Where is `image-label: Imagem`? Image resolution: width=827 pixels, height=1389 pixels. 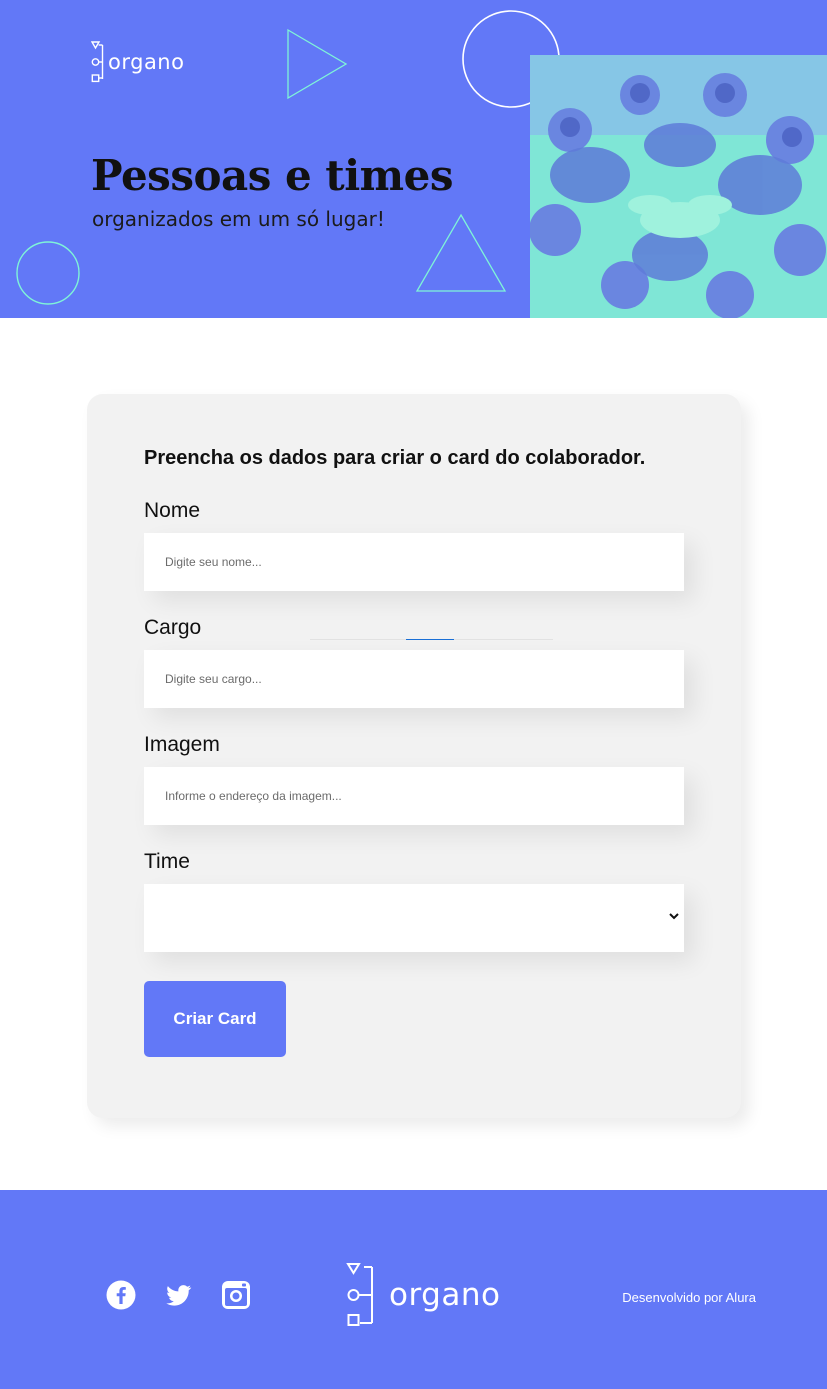
image-label: Imagem is located at coordinates (182, 744).